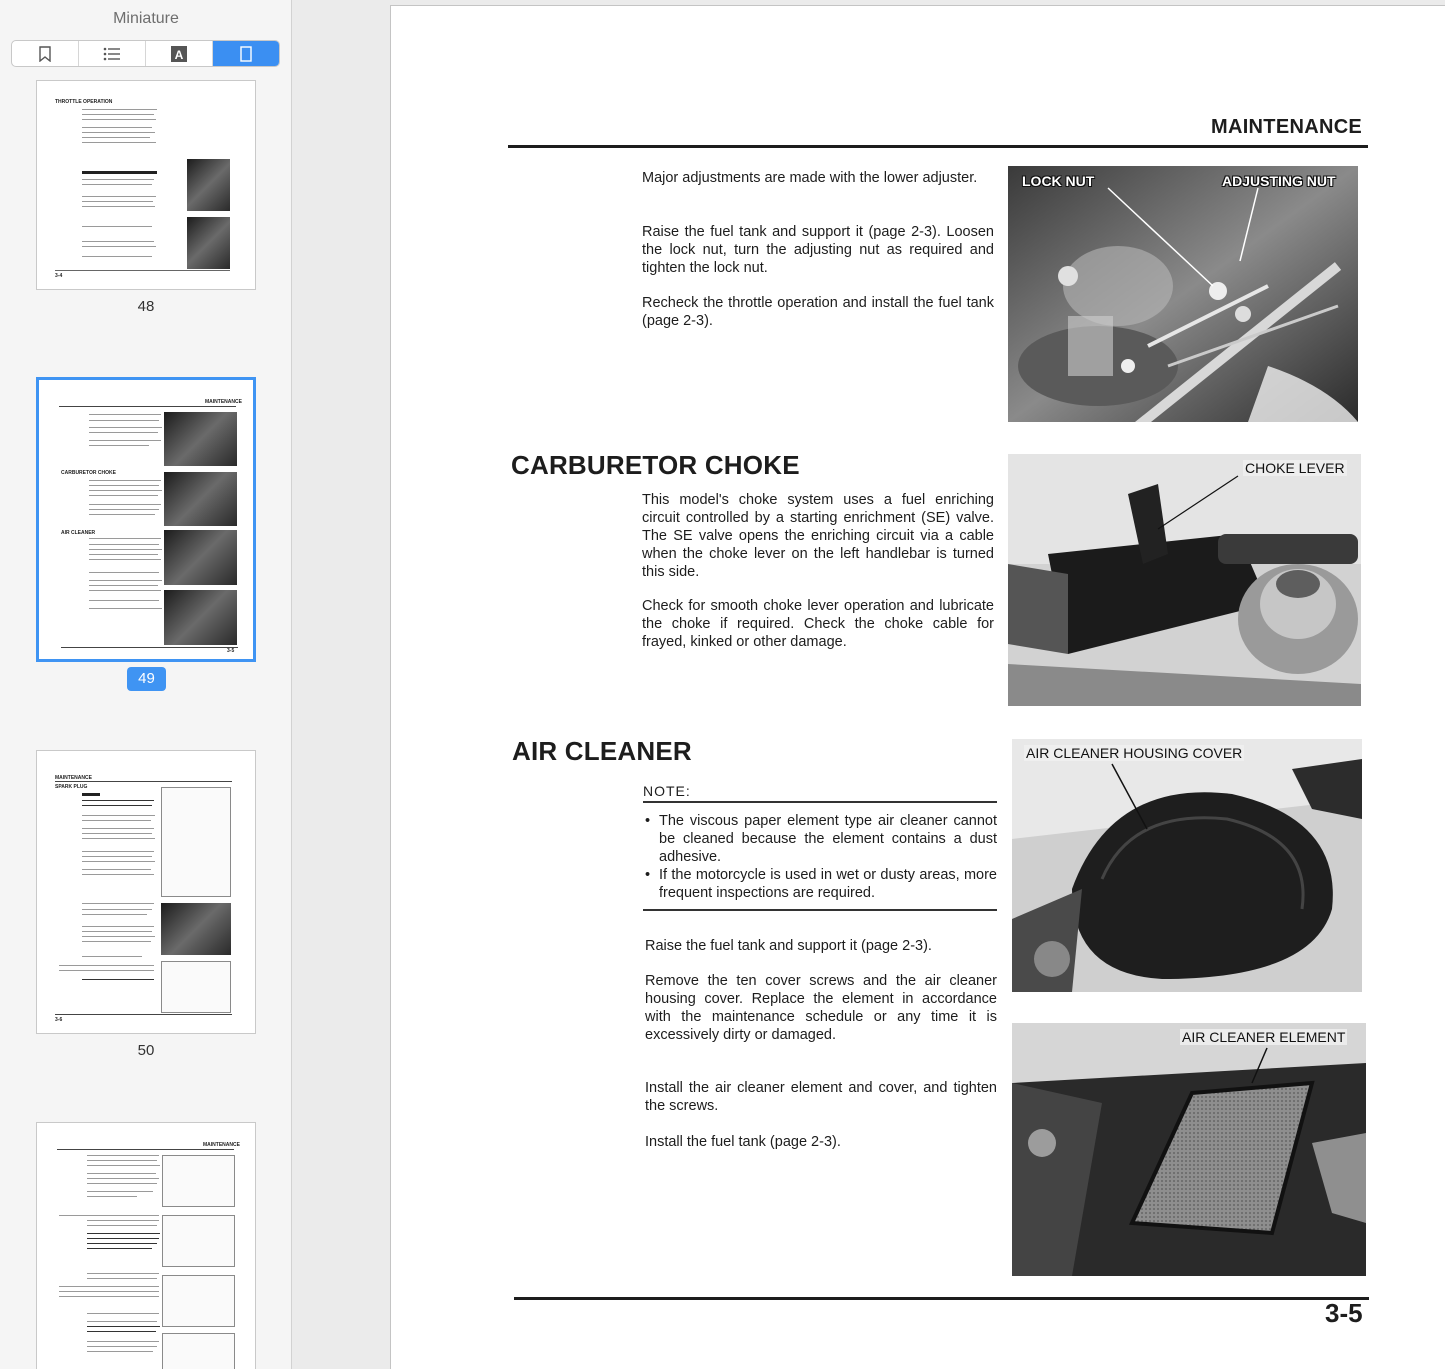 The image size is (1445, 1369). I want to click on sidebar-view-switcher: A, so click(145, 53).